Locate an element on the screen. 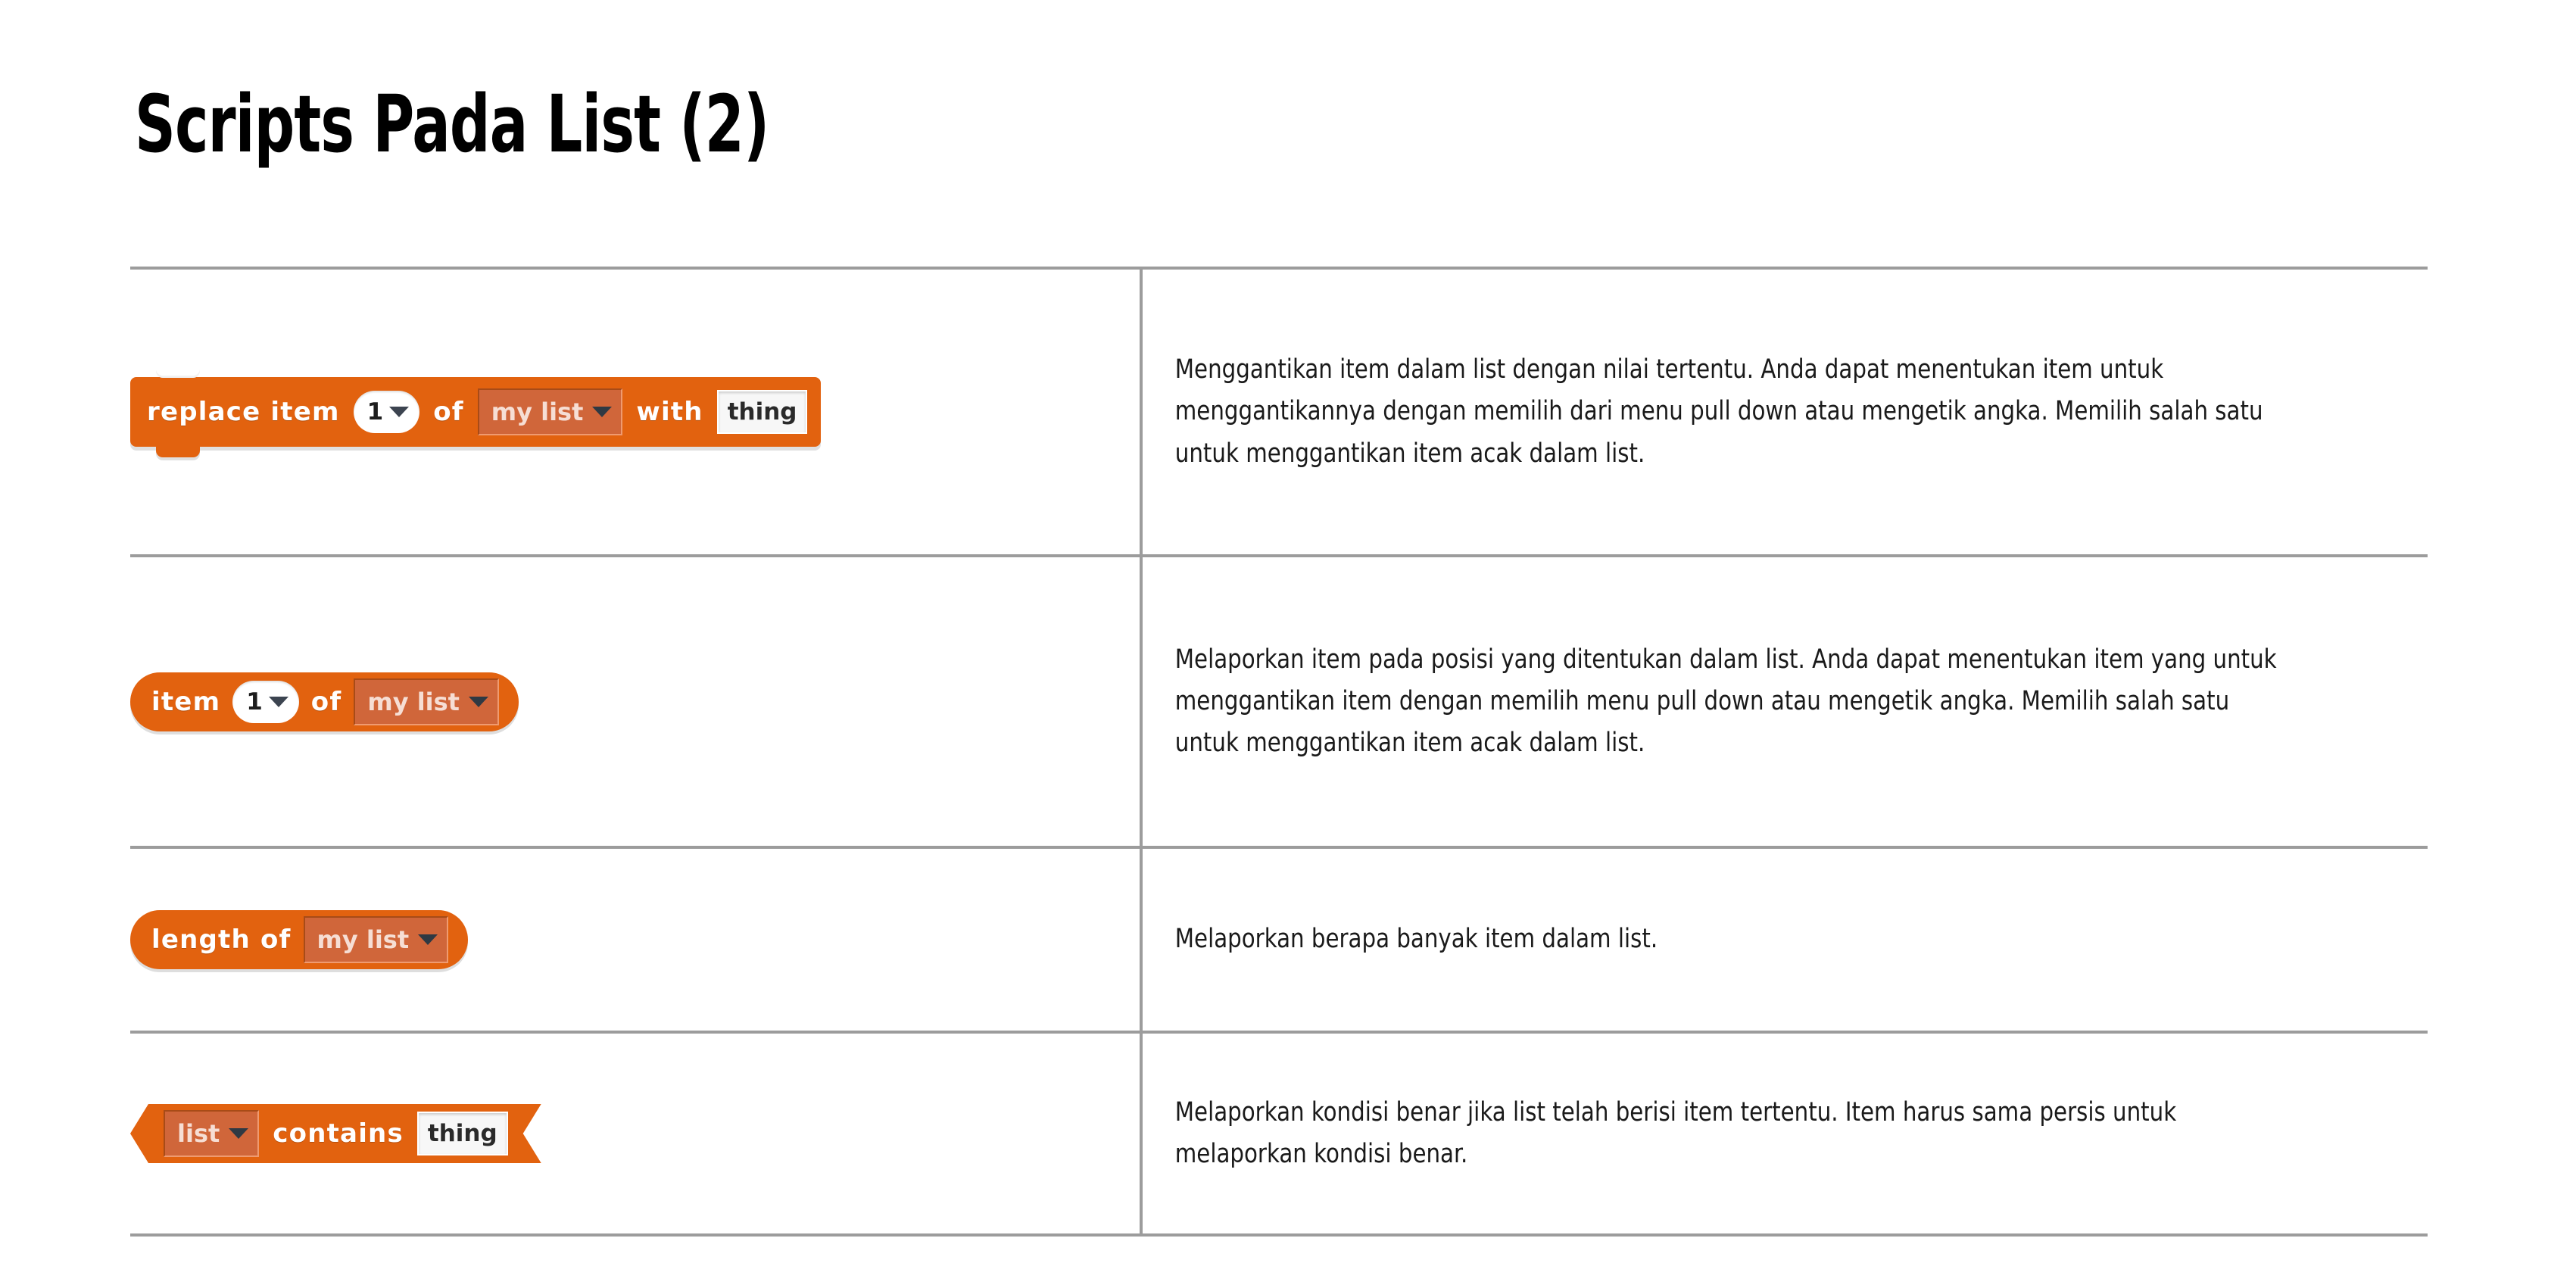 This screenshot has height=1288, width=2576. block-cell: length of my list is located at coordinates (635, 939).